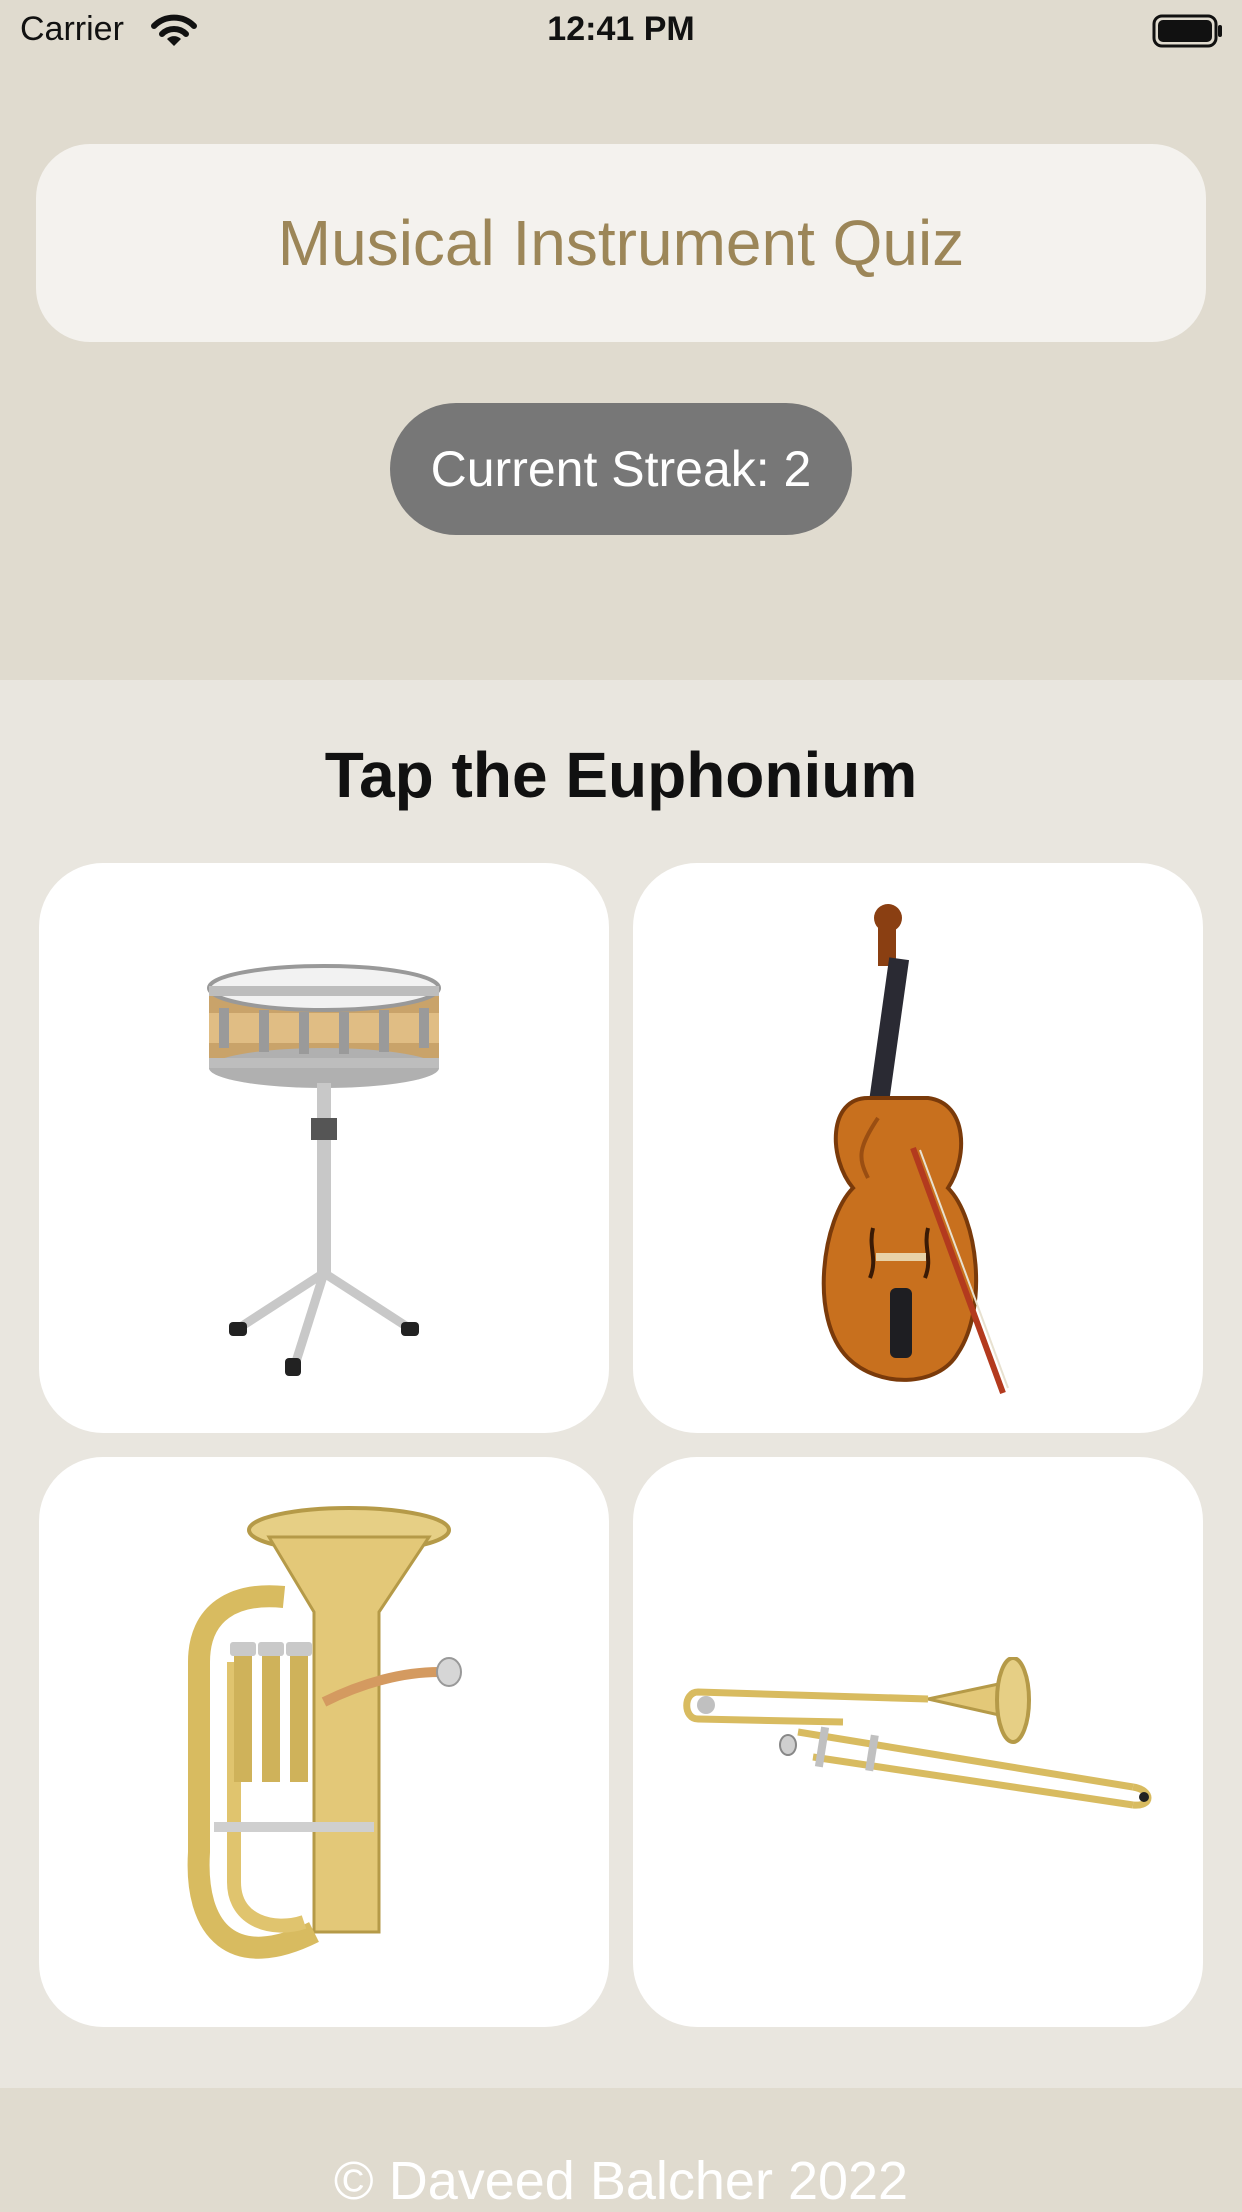 The image size is (1242, 2212). I want to click on choice-card-euphonium, so click(324, 1742).